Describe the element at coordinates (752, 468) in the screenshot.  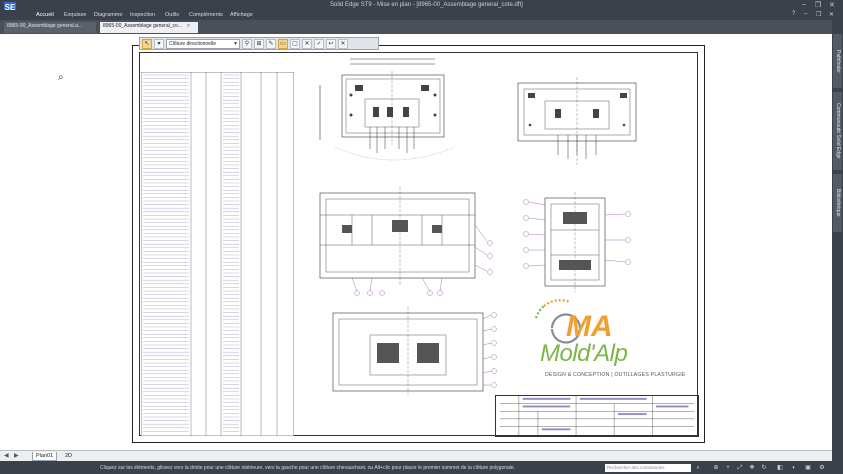
I see `pan-icon: ✥` at that location.